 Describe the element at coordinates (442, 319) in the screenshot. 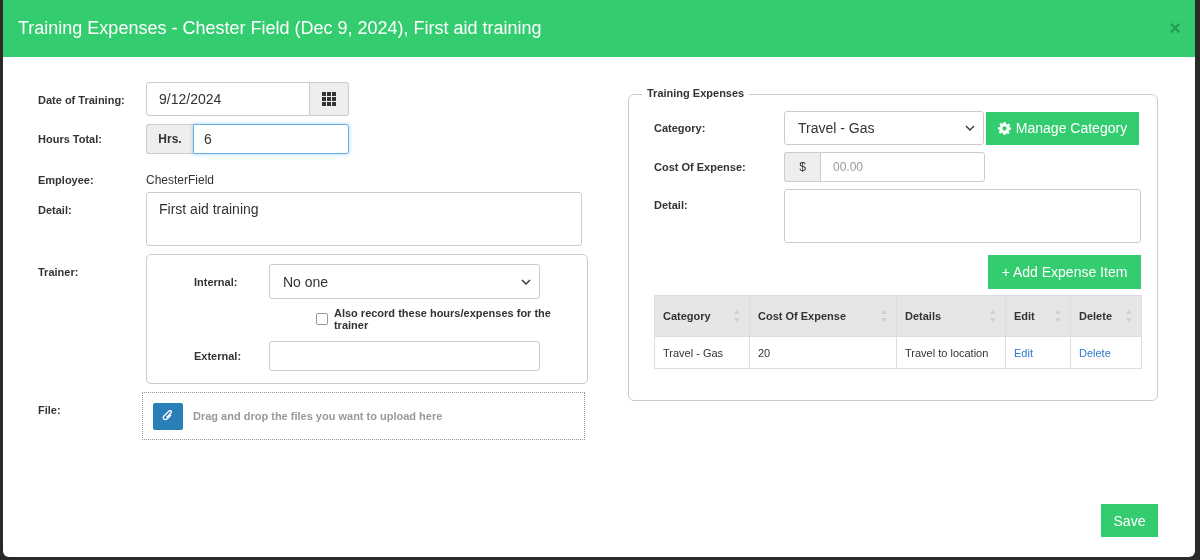

I see `checkbox-label: Also record these hours/expenses for the trainer` at that location.